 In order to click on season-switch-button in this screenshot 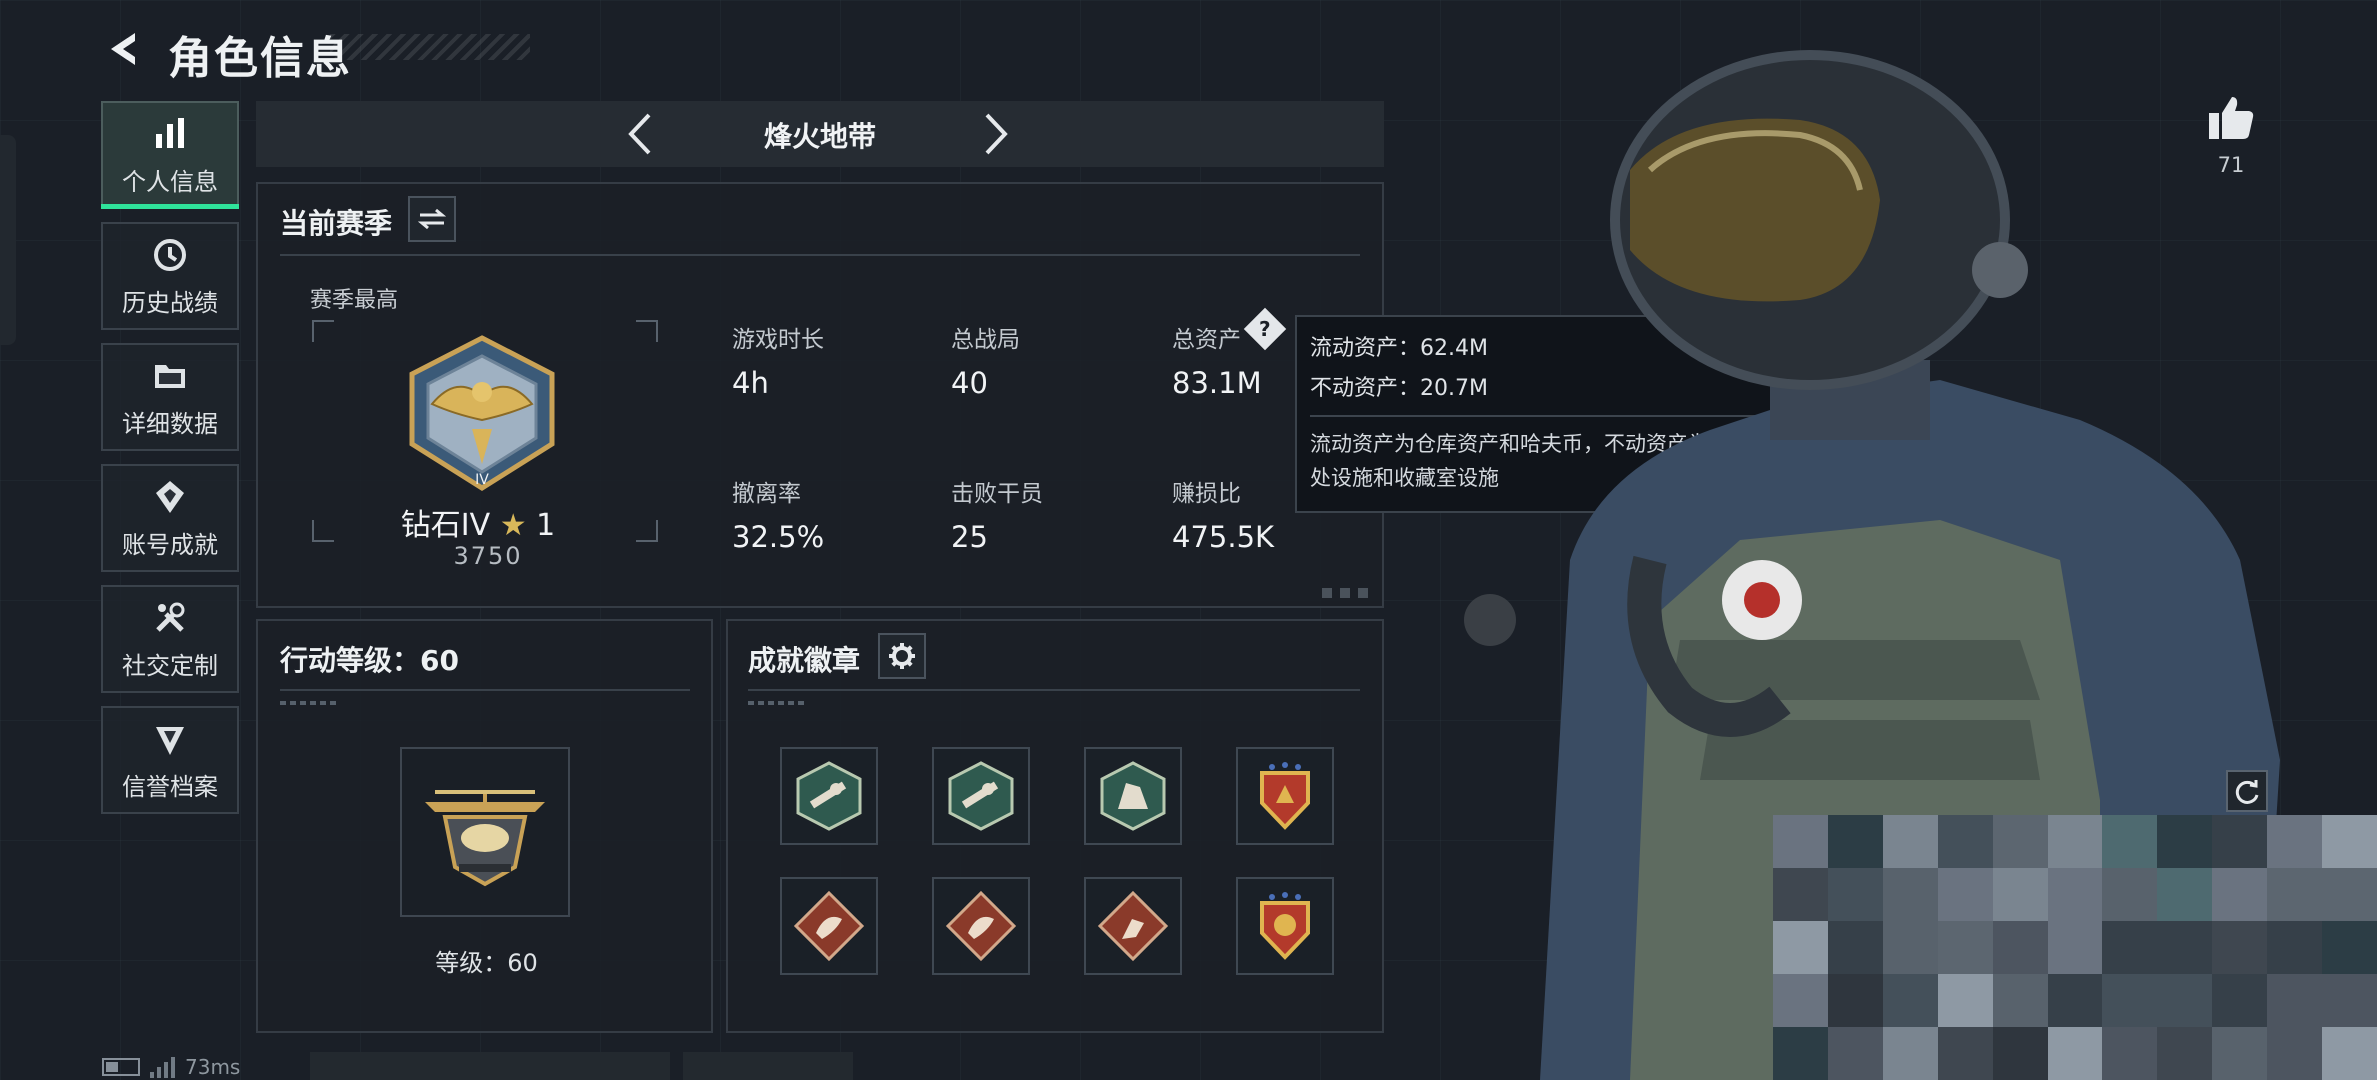, I will do `click(432, 219)`.